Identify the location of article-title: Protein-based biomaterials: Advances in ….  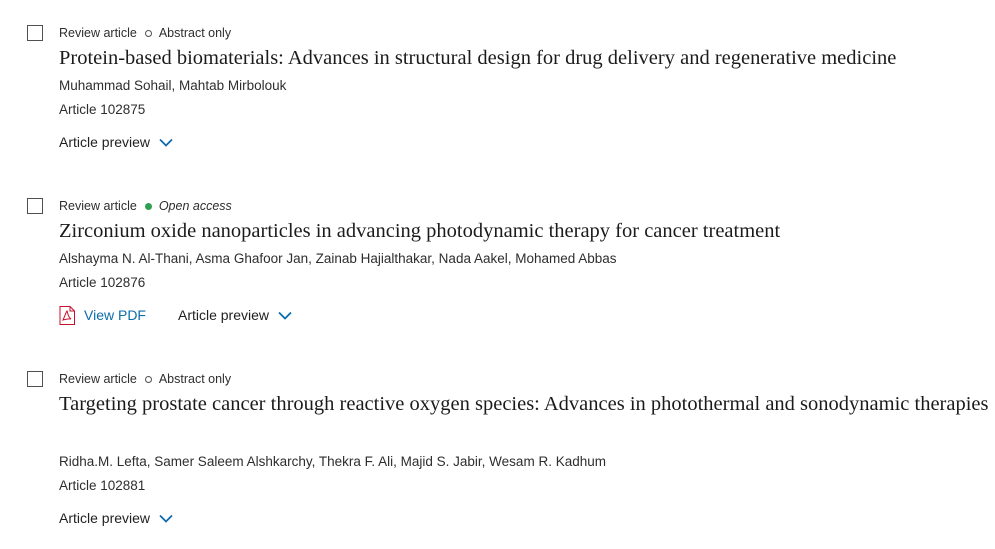
(524, 58).